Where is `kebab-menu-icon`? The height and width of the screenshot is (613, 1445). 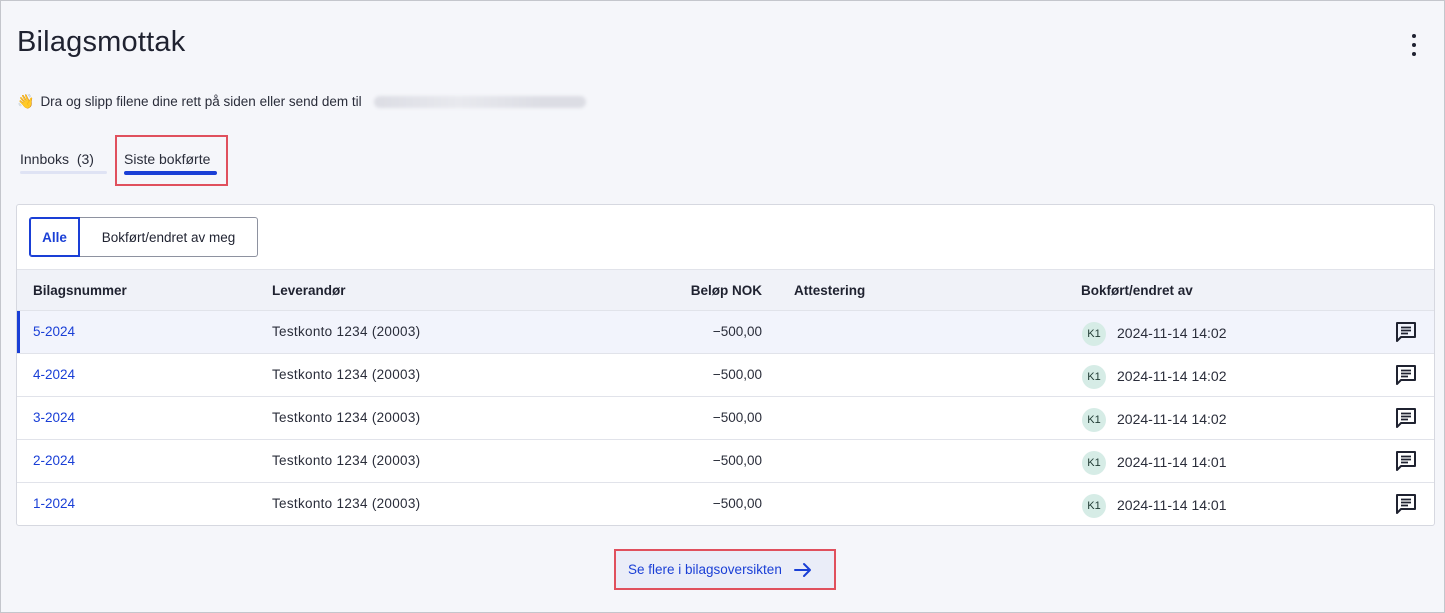 kebab-menu-icon is located at coordinates (1414, 45).